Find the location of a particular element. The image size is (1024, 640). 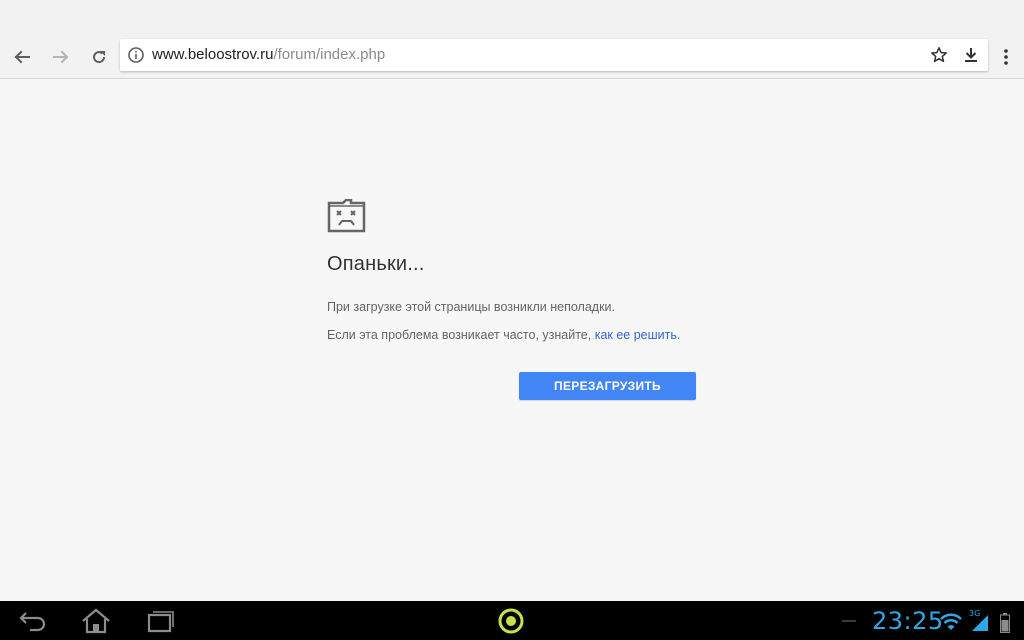

signal-icon is located at coordinates (980, 623).